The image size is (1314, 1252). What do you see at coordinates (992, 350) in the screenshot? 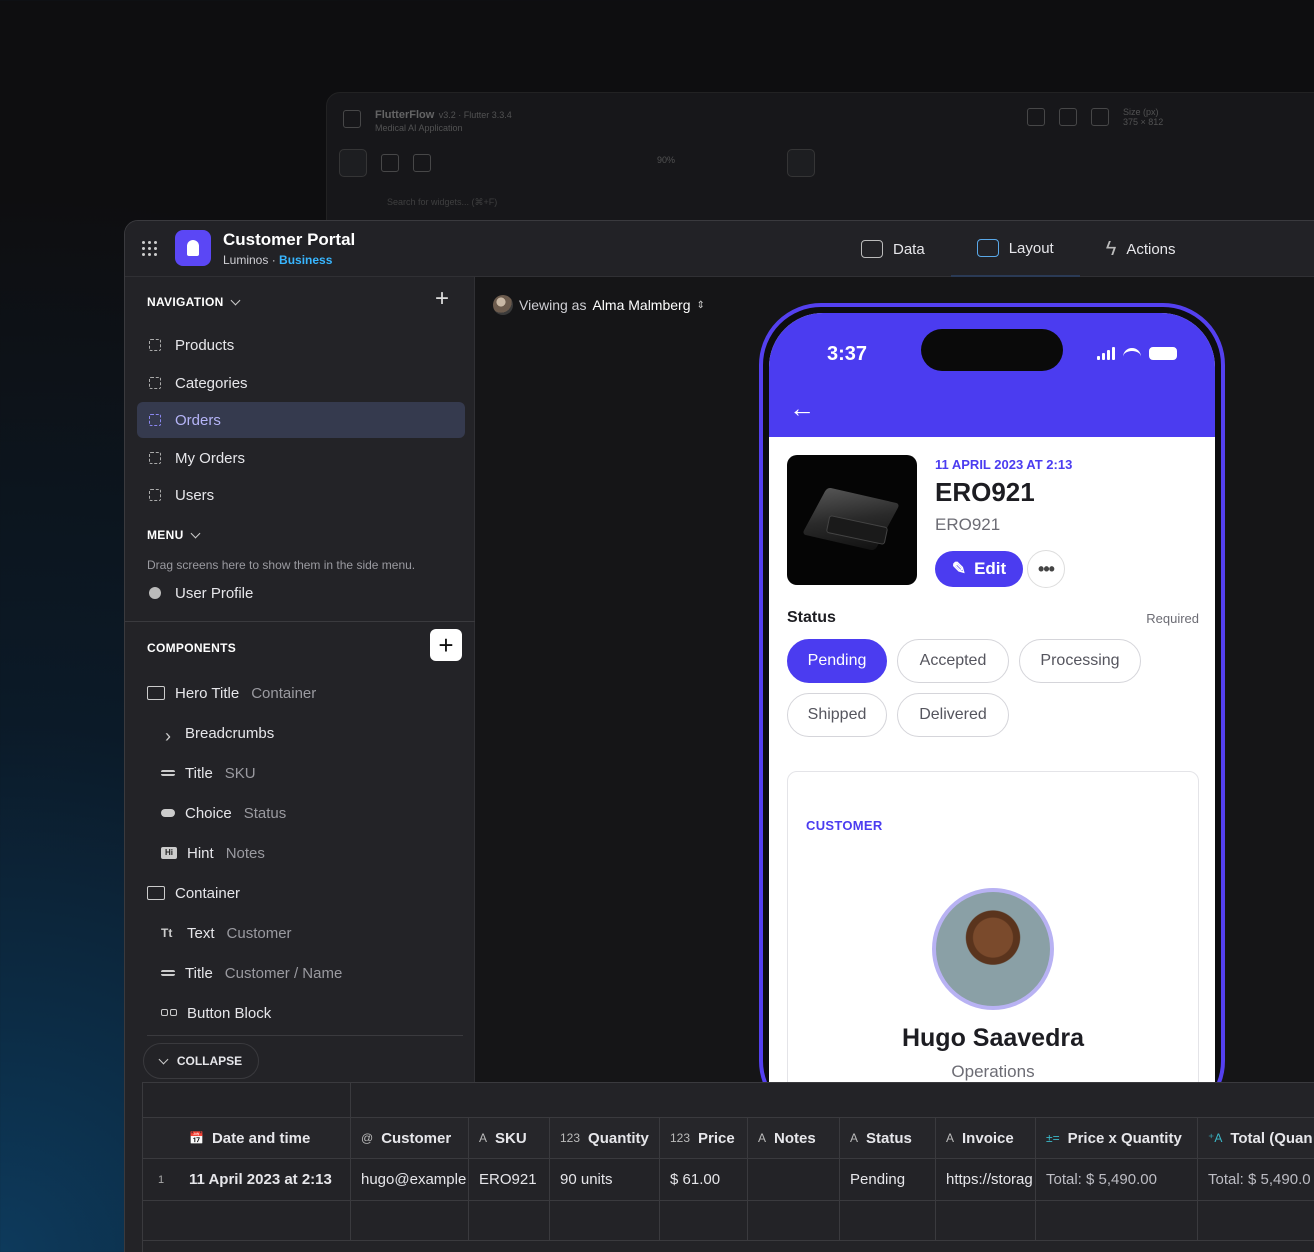
I see `dynamic-island` at bounding box center [992, 350].